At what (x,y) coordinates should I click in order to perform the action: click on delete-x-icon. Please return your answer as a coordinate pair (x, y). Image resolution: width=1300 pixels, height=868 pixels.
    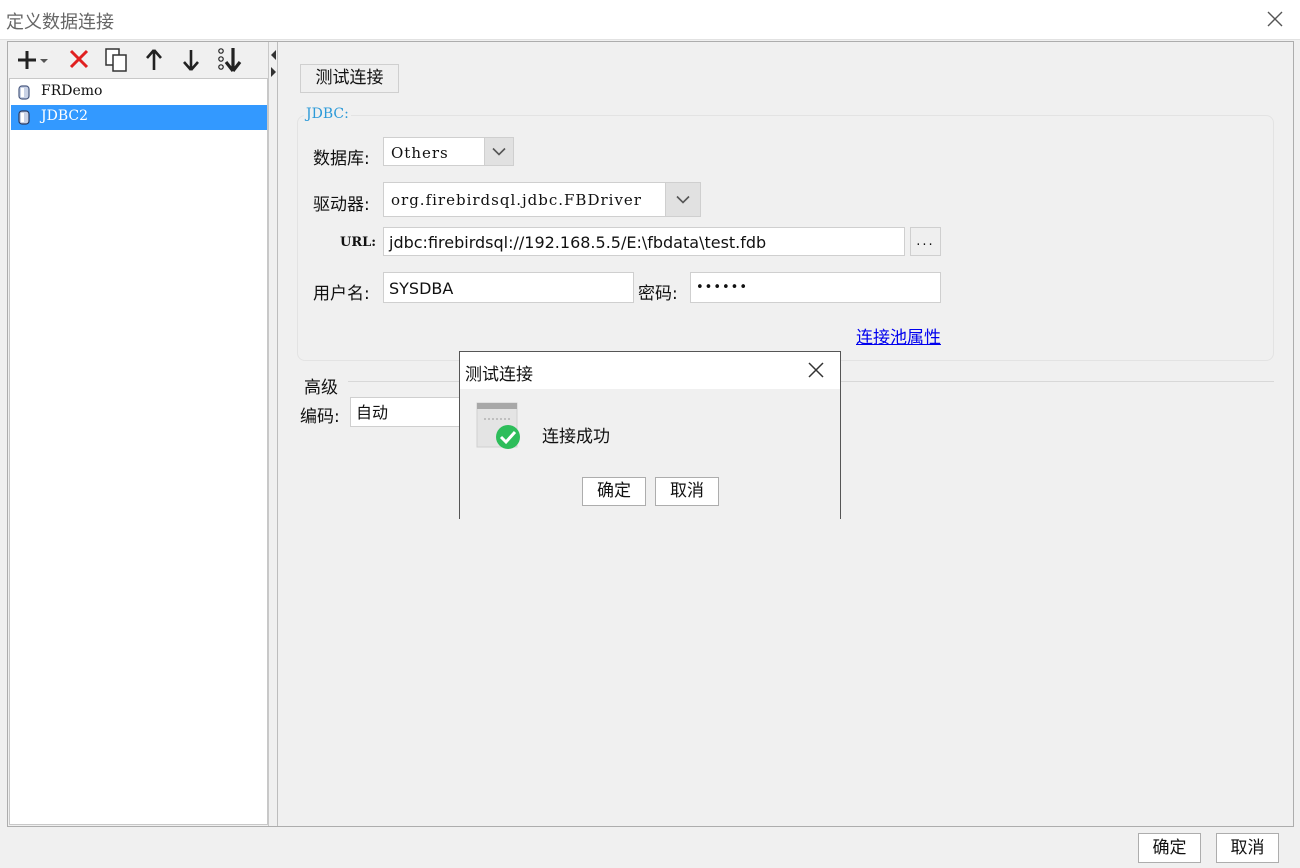
    Looking at the image, I should click on (79, 59).